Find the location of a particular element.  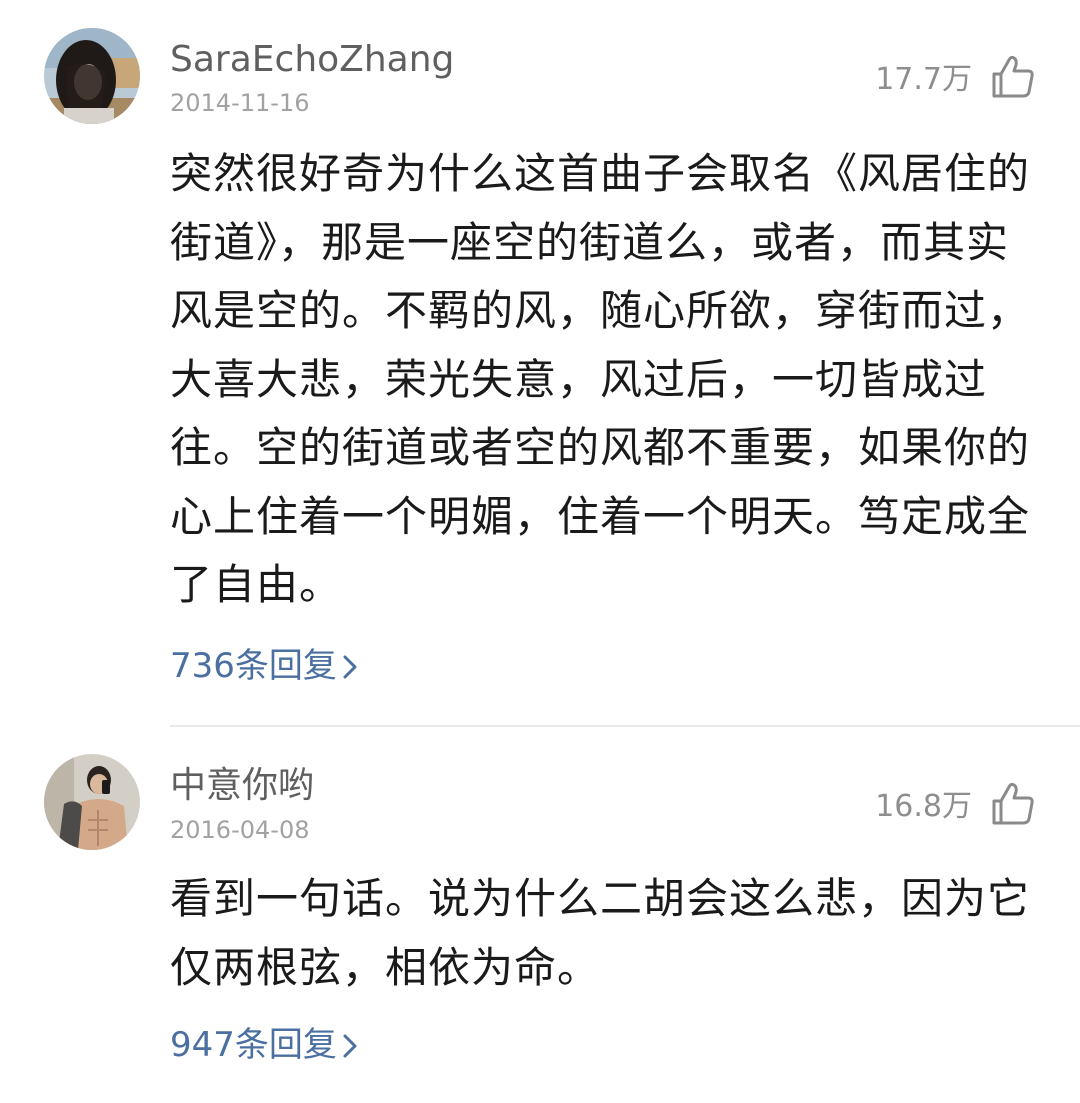

username: 中意你哟 is located at coordinates (242, 786).